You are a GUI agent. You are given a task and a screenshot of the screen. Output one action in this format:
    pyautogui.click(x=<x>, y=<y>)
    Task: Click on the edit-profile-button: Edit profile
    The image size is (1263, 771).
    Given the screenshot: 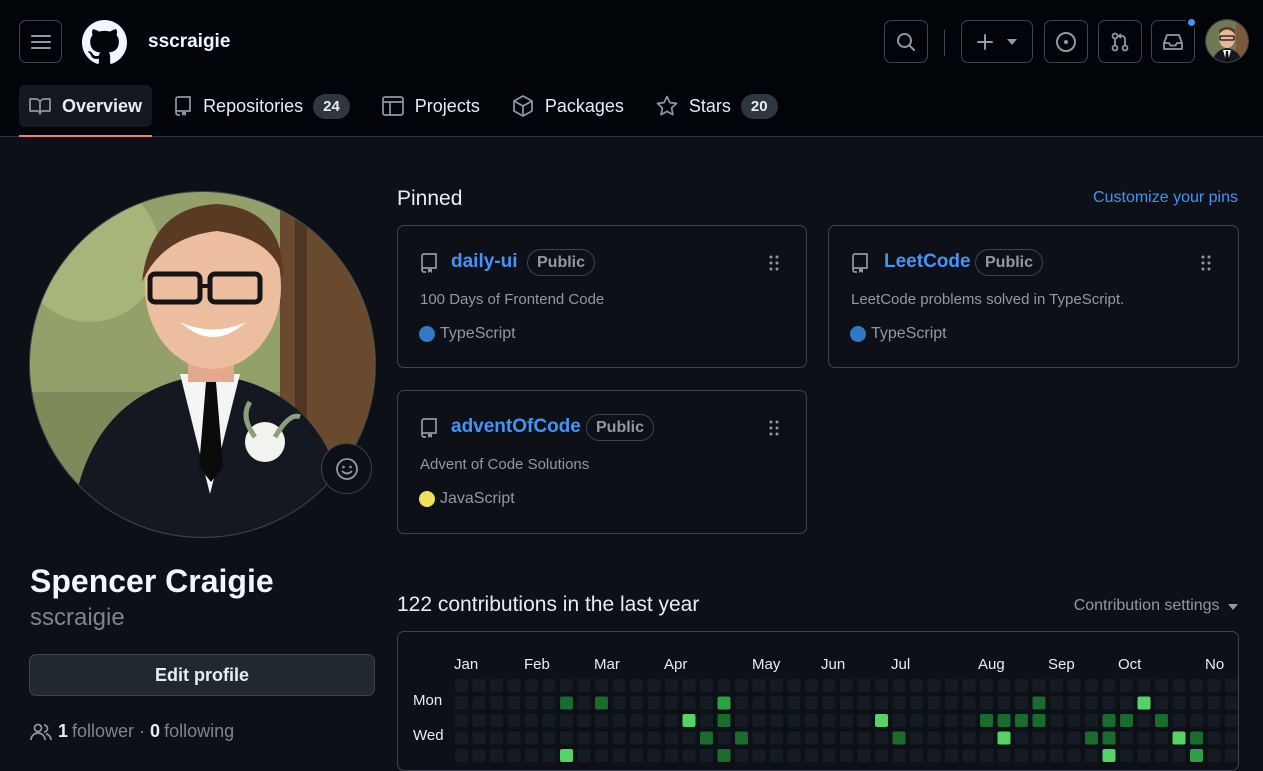 What is the action you would take?
    pyautogui.click(x=202, y=675)
    